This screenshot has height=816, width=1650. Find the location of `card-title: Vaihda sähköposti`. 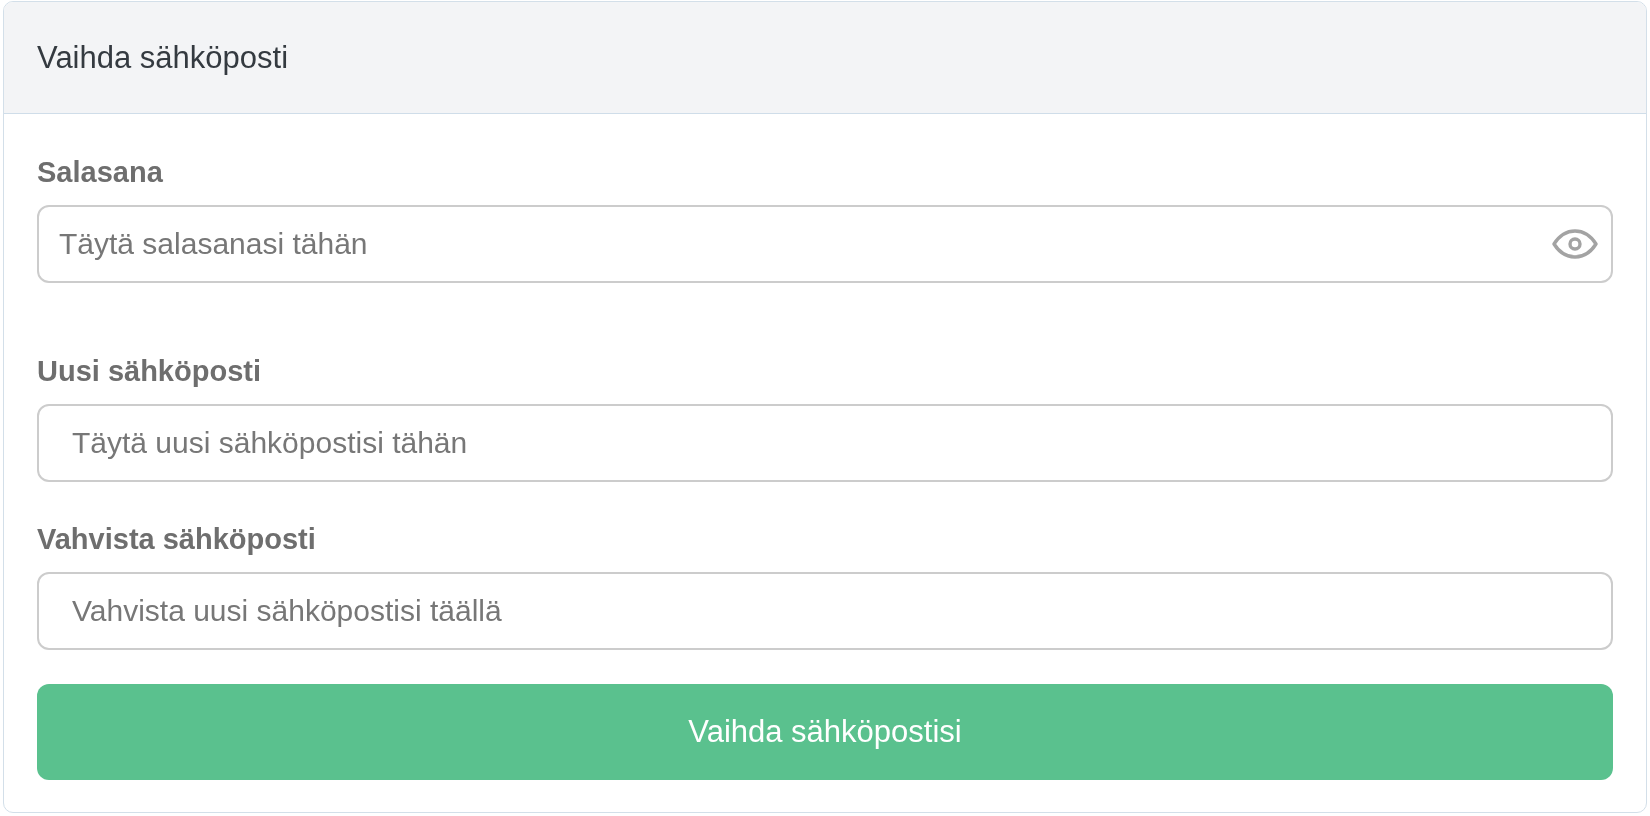

card-title: Vaihda sähköposti is located at coordinates (163, 57).